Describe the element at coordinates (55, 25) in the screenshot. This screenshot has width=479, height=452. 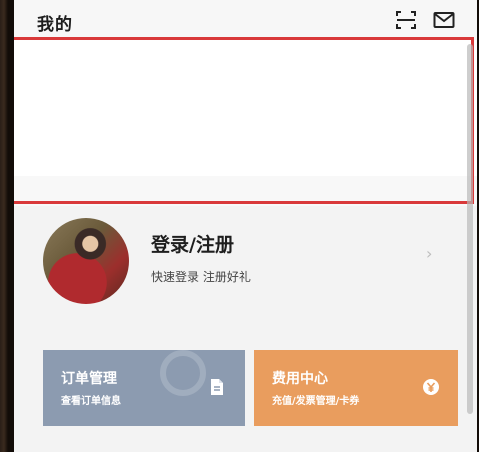
I see `page-title: 我的` at that location.